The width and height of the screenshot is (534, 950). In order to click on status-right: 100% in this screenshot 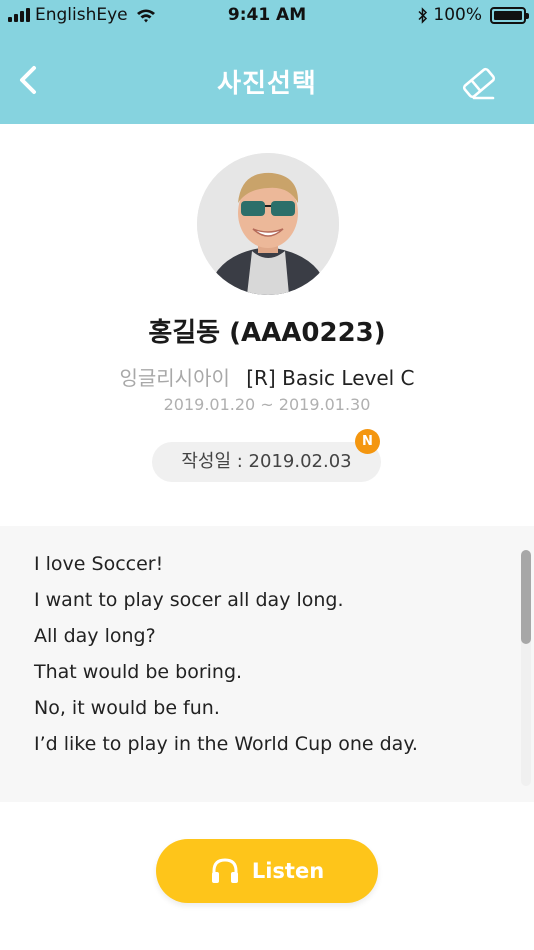, I will do `click(473, 15)`.